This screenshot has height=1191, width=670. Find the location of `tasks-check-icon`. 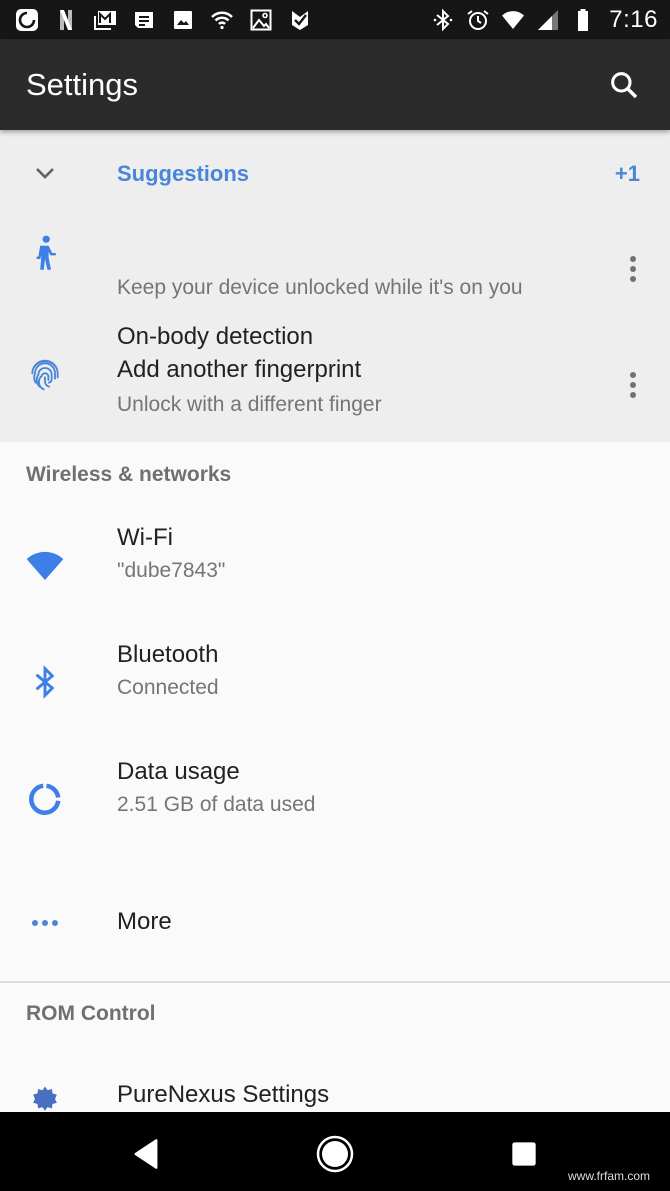

tasks-check-icon is located at coordinates (300, 20).